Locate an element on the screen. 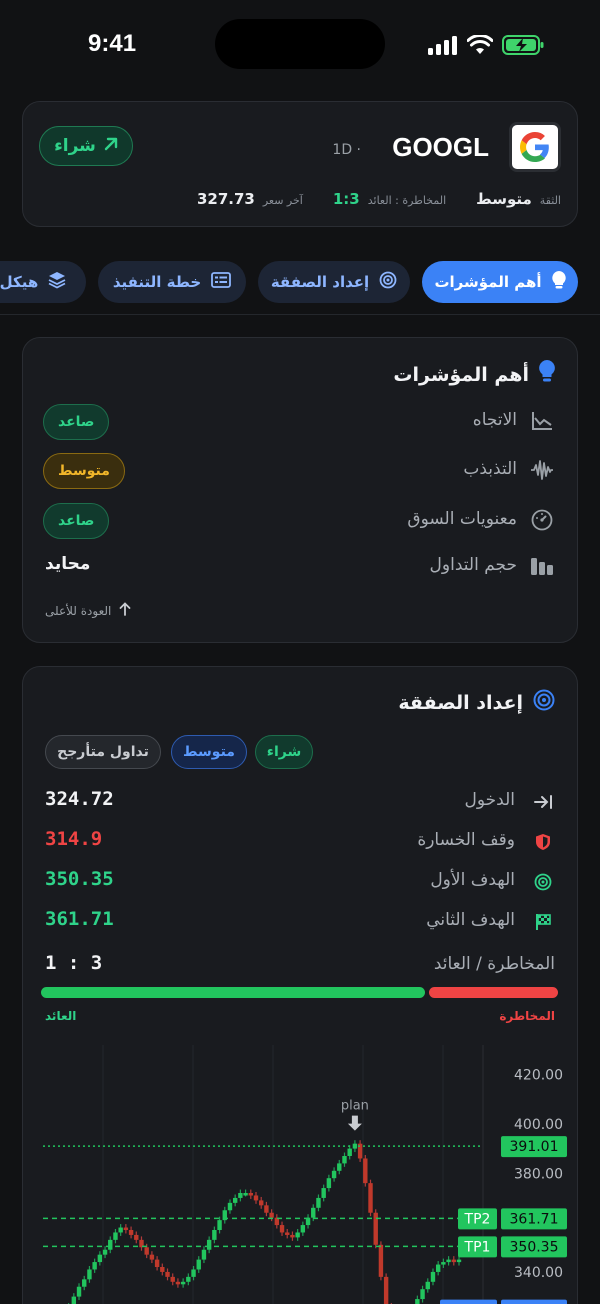 Image resolution: width=600 pixels, height=1304 pixels. battery-charging-icon is located at coordinates (523, 47).